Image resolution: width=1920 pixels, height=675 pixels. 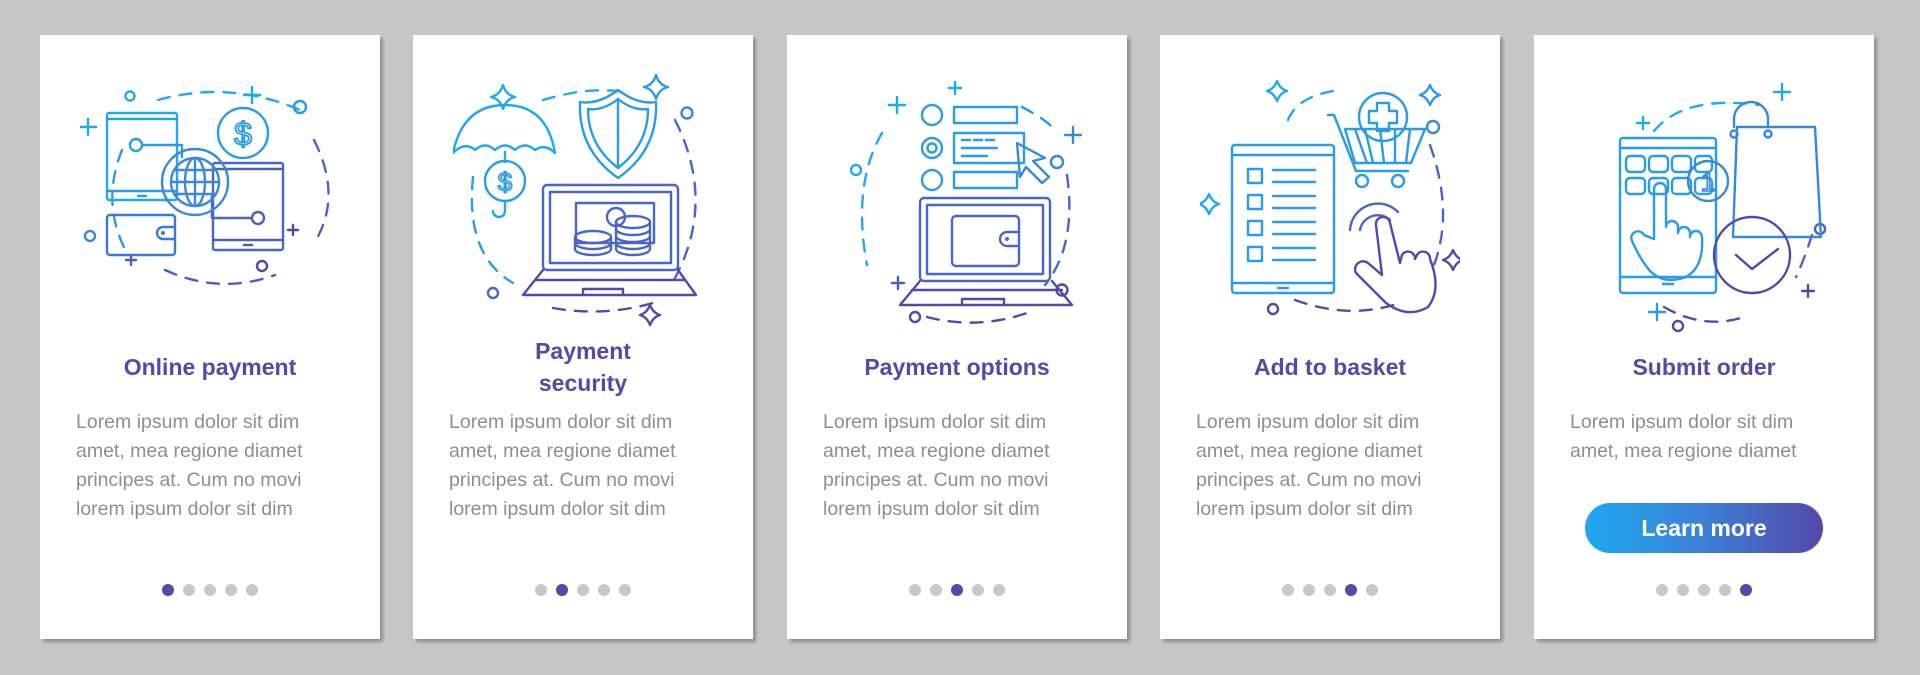 I want to click on tablet-icon, so click(x=247, y=206).